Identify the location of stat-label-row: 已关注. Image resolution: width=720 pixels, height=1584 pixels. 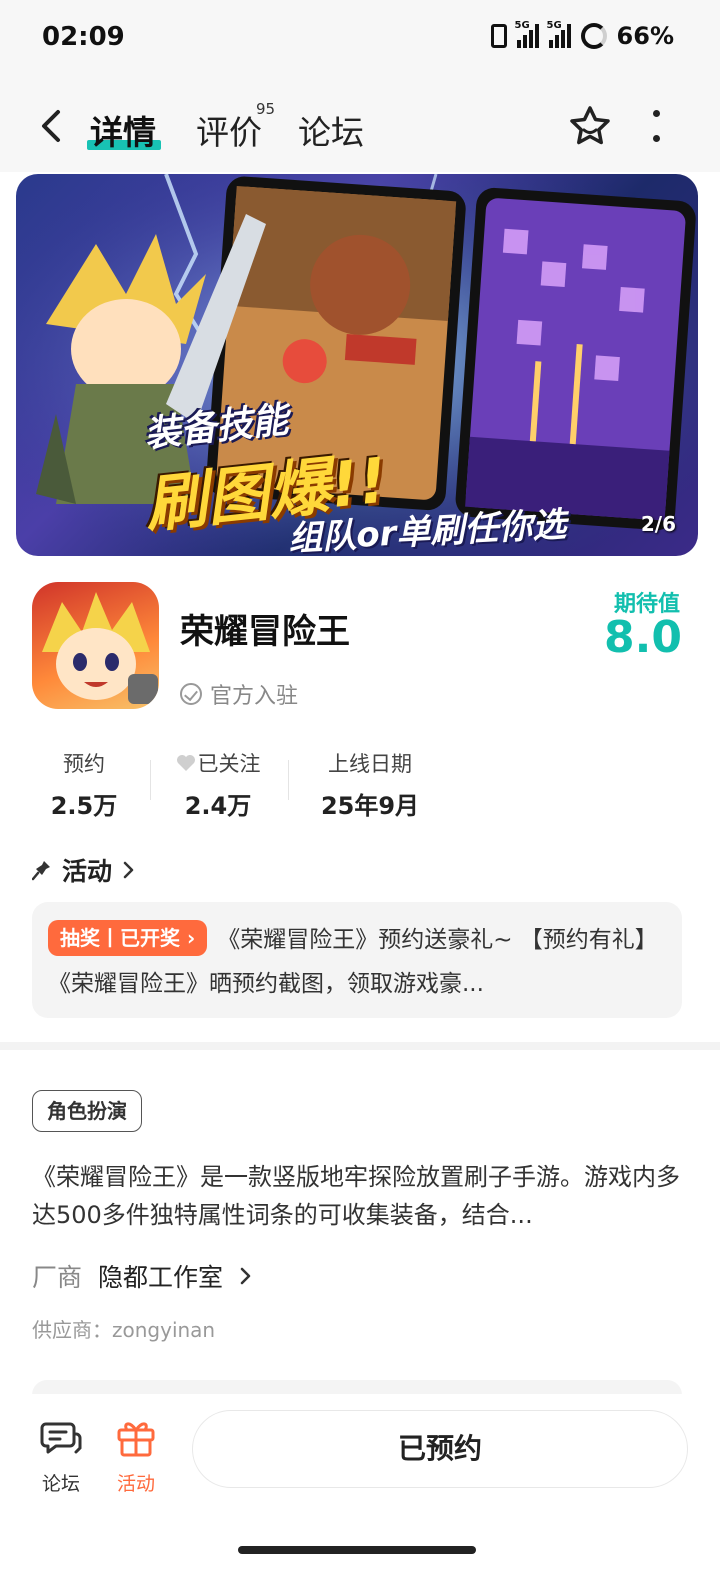
(218, 763).